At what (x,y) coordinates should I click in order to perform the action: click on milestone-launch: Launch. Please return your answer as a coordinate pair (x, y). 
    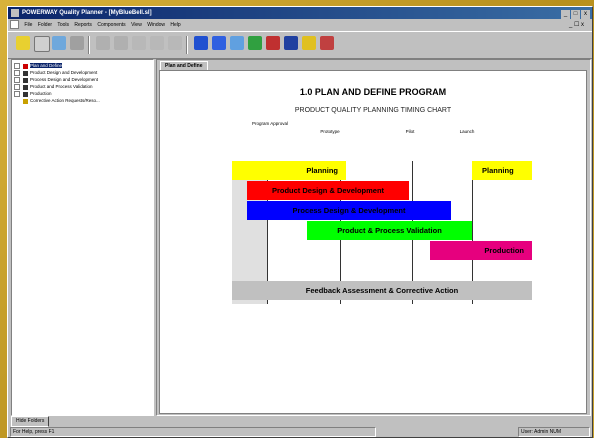
    Looking at the image, I should click on (467, 131).